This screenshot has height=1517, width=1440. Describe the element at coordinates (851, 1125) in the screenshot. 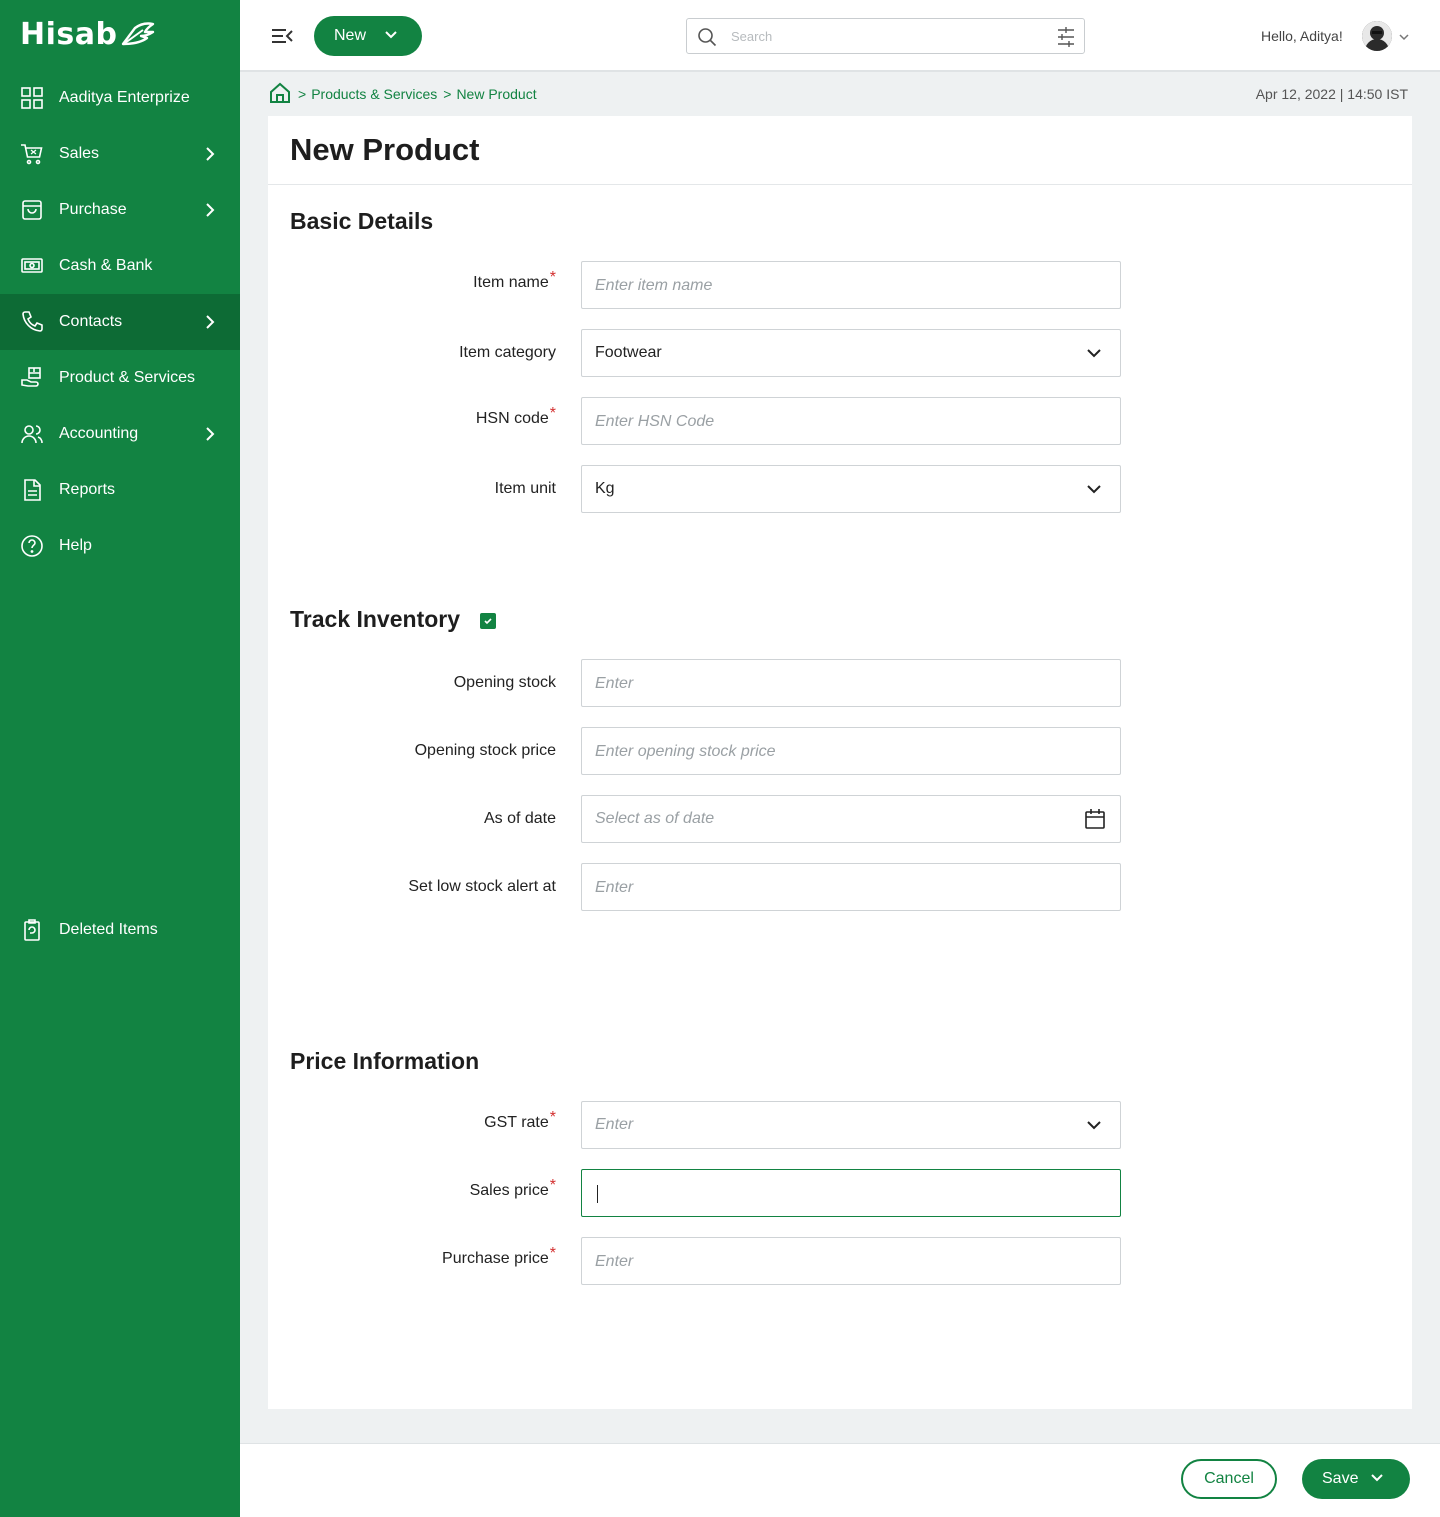

I see `gst-rate-select: Enter` at that location.